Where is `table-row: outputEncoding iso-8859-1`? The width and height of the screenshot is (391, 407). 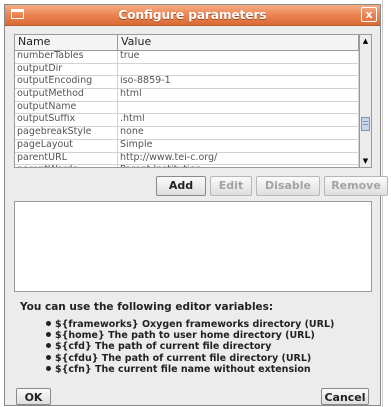
table-row: outputEncoding iso-8859-1 is located at coordinates (187, 83).